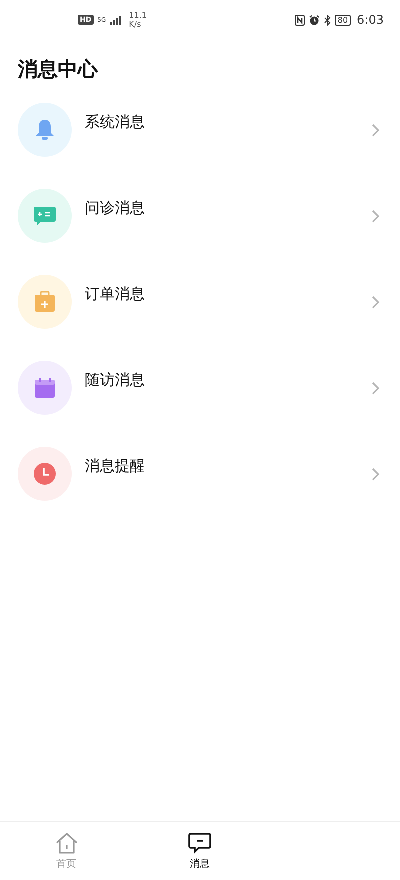 The width and height of the screenshot is (400, 880). Describe the element at coordinates (45, 302) in the screenshot. I see `briefcase-icon` at that location.